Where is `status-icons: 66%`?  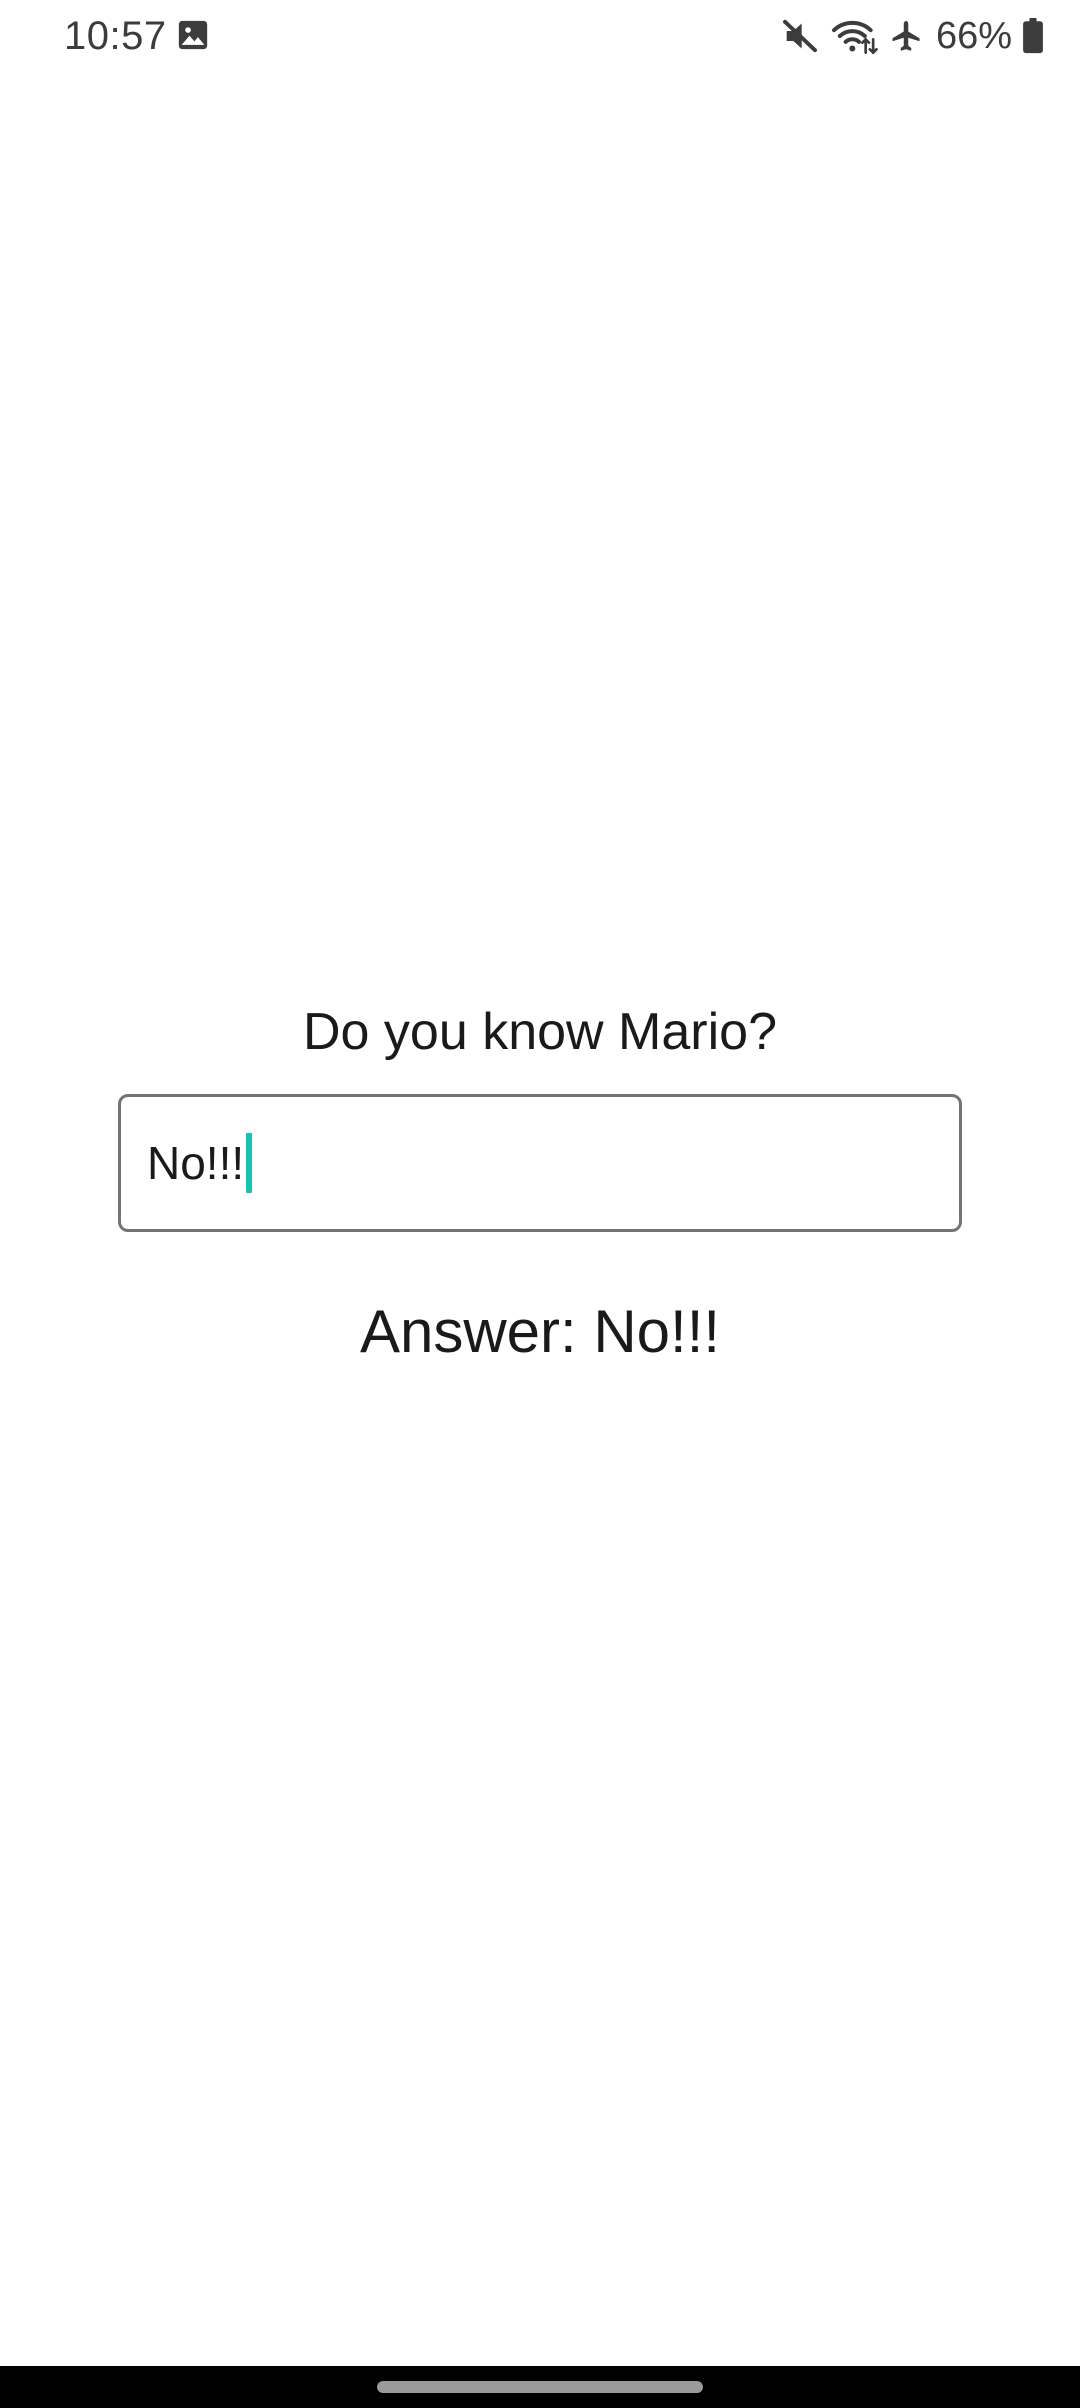 status-icons: 66% is located at coordinates (912, 36).